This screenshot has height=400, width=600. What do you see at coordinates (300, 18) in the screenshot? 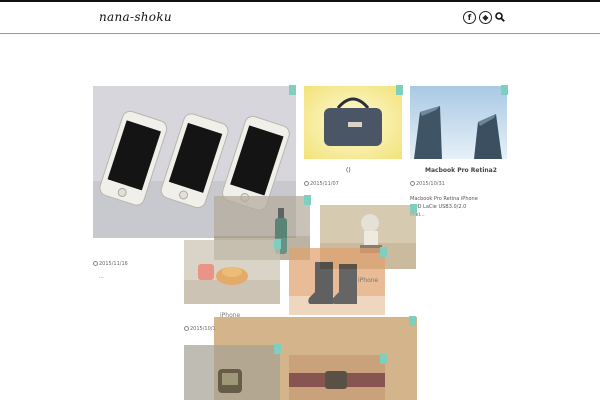
I see `site-header: nana-shoku f ◆` at bounding box center [300, 18].